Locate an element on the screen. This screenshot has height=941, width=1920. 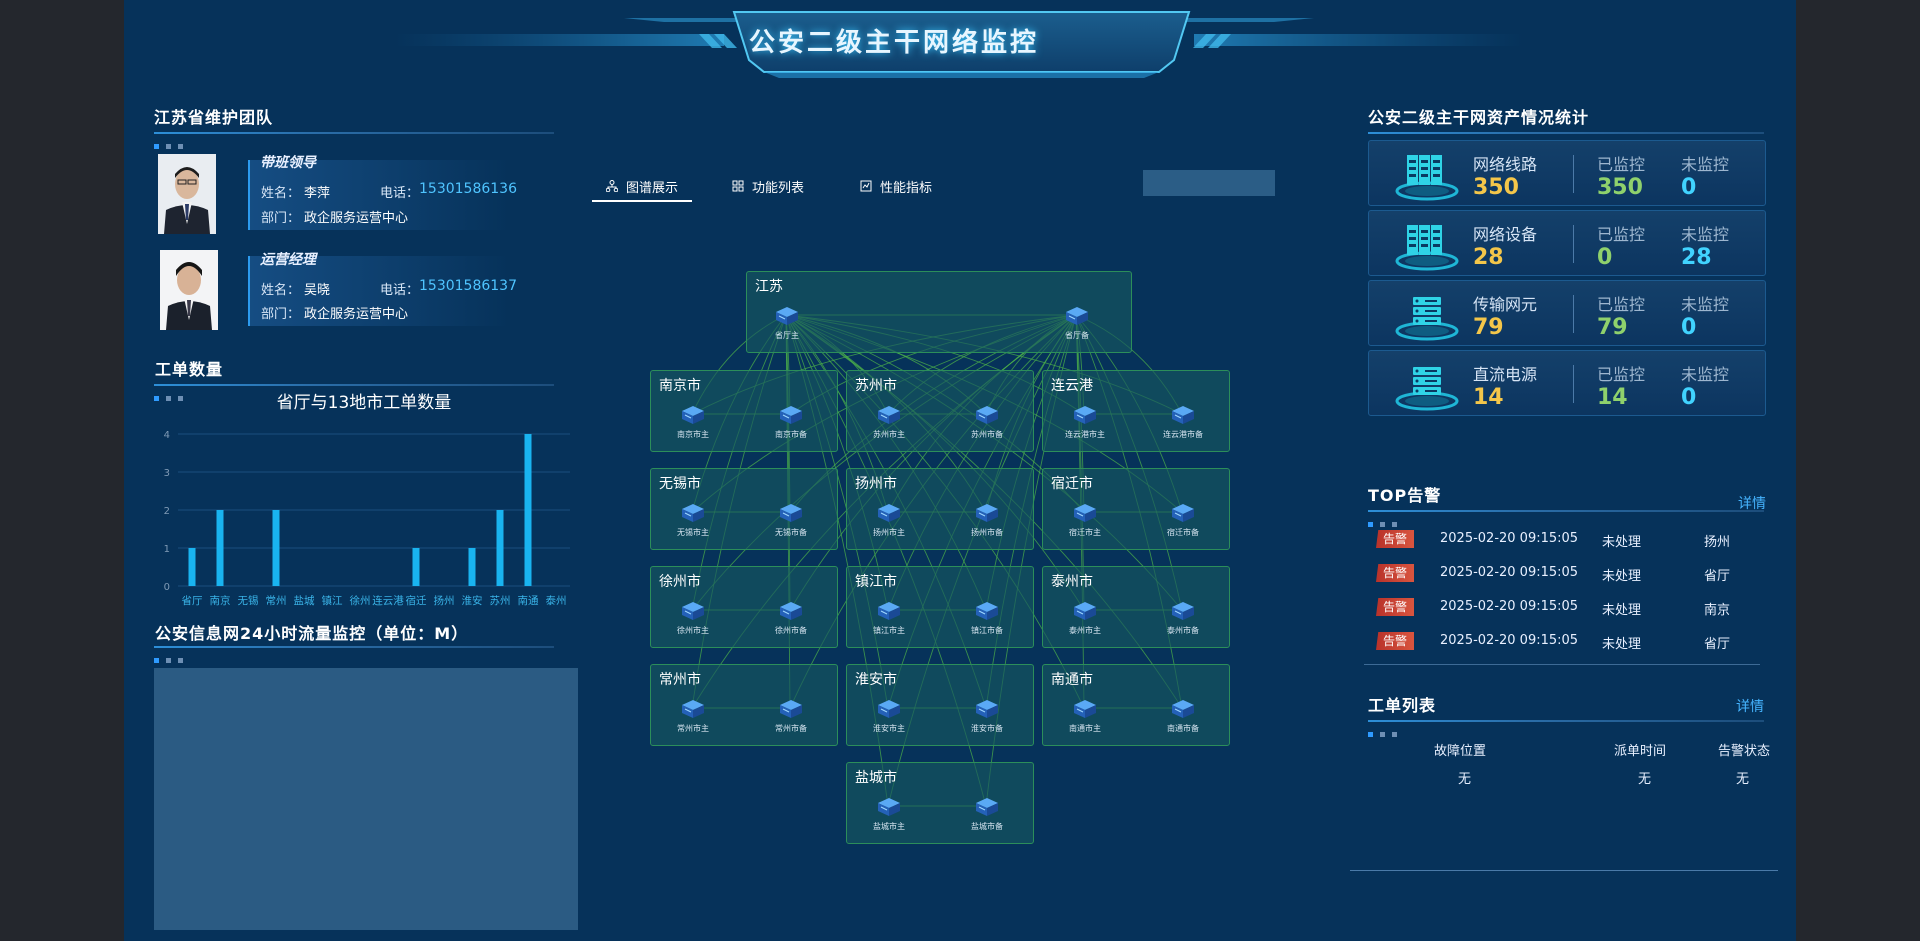
asset-name: 网络设备 is located at coordinates (1505, 234).